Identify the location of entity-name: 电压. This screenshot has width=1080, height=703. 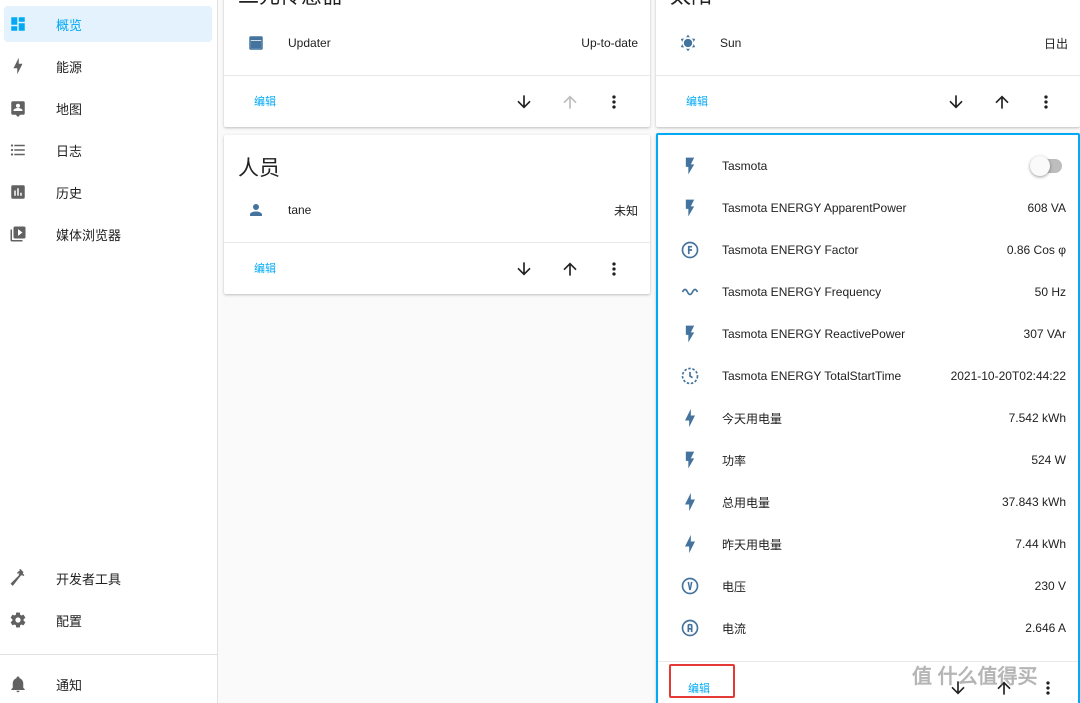
(734, 586).